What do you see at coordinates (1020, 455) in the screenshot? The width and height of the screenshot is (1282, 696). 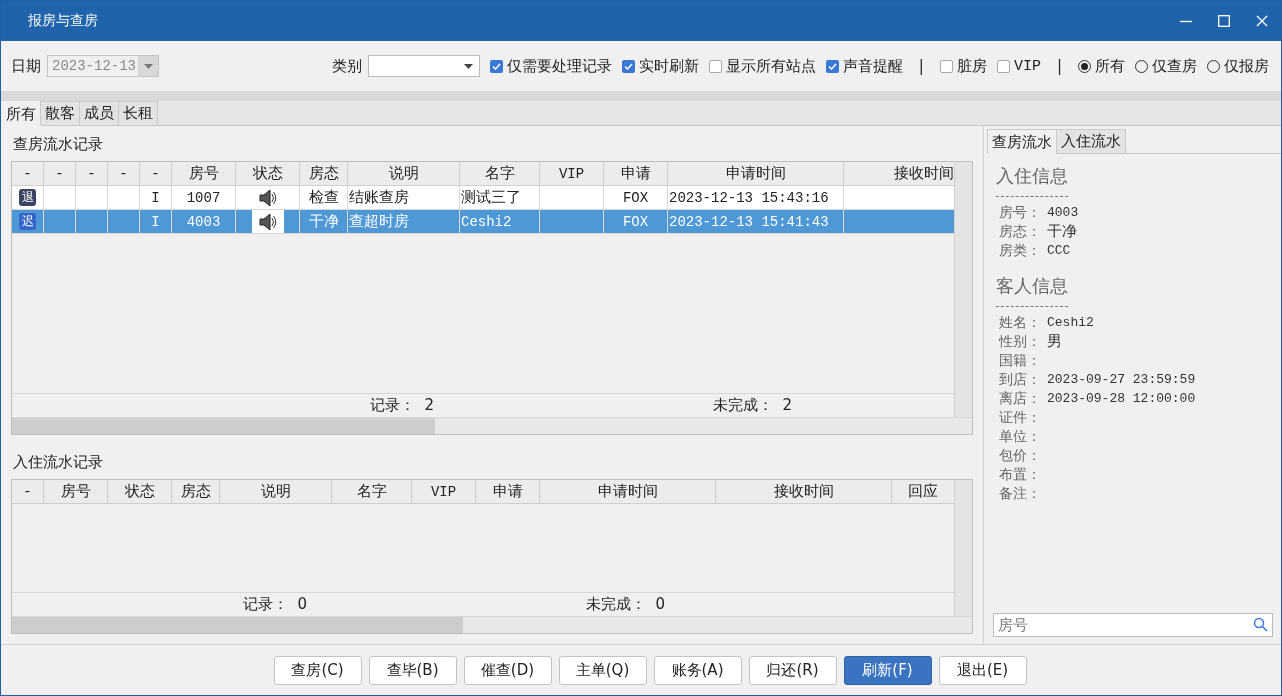 I see `field-label: 包价：` at bounding box center [1020, 455].